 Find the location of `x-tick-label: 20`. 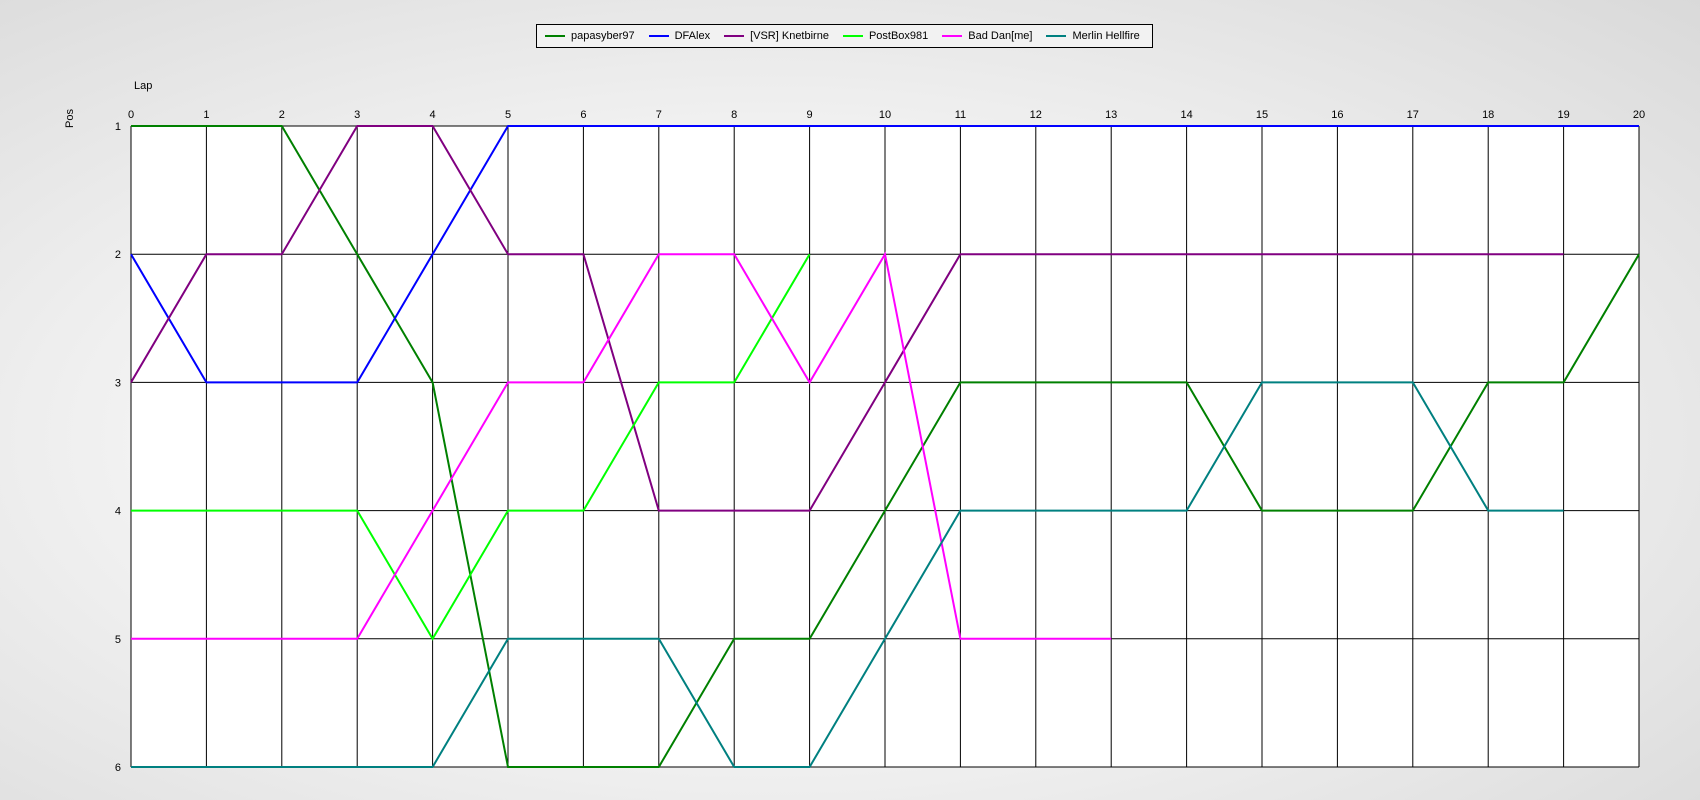

x-tick-label: 20 is located at coordinates (1639, 115).